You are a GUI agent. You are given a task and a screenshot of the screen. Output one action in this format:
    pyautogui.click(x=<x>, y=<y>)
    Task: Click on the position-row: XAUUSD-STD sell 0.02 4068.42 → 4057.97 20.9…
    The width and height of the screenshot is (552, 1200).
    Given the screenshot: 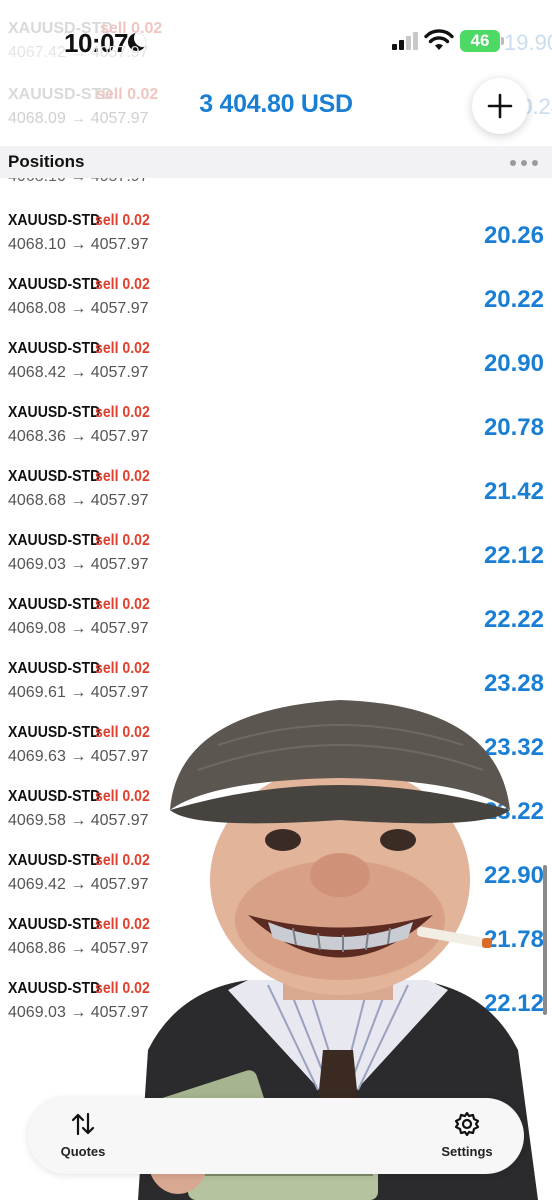 What is the action you would take?
    pyautogui.click(x=276, y=372)
    